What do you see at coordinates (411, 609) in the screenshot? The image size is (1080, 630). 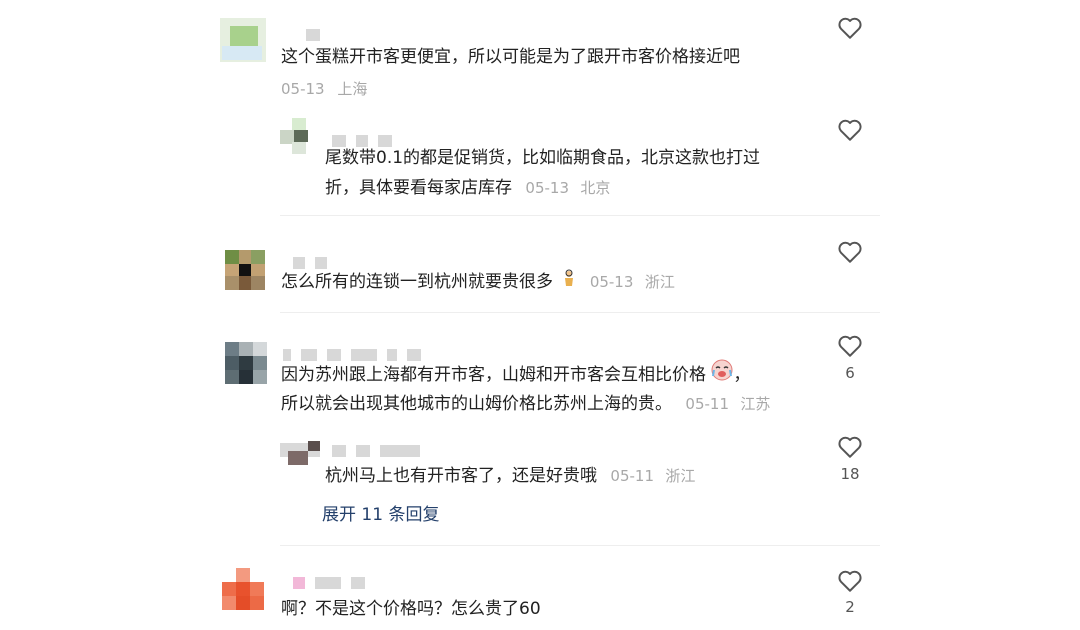 I see `comment-text: 啊？不是这个价格吗？怎么贵了60` at bounding box center [411, 609].